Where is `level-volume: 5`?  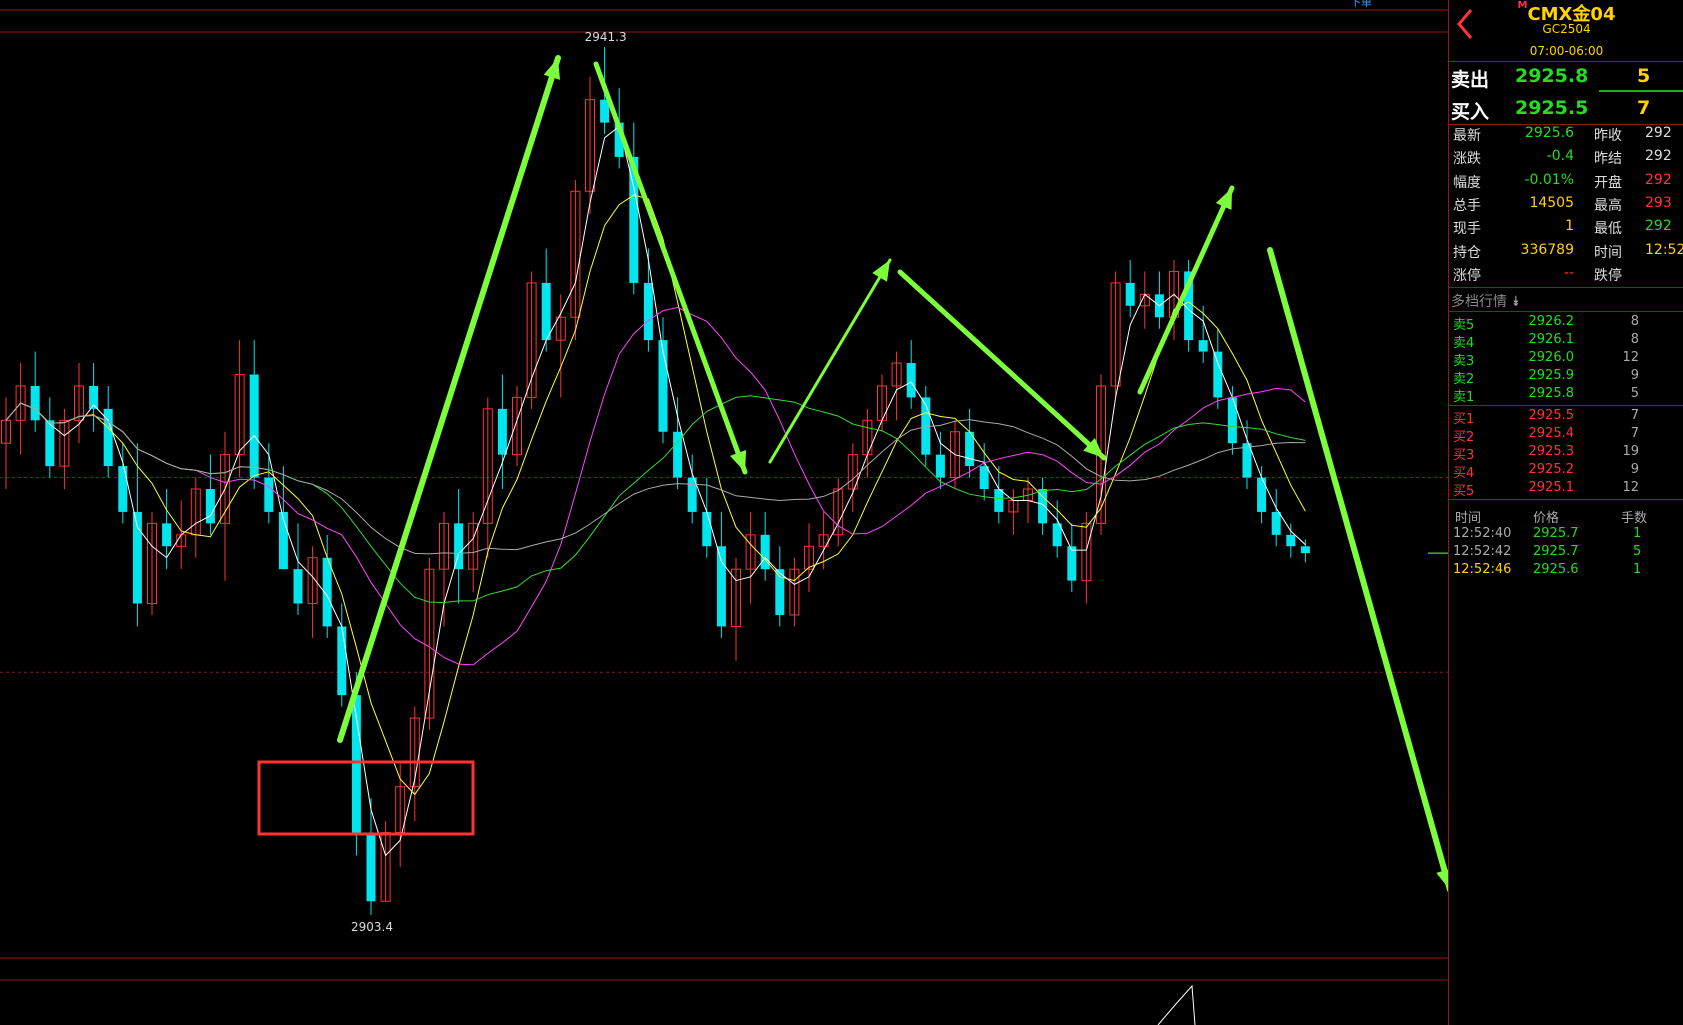
level-volume: 5 is located at coordinates (1634, 393).